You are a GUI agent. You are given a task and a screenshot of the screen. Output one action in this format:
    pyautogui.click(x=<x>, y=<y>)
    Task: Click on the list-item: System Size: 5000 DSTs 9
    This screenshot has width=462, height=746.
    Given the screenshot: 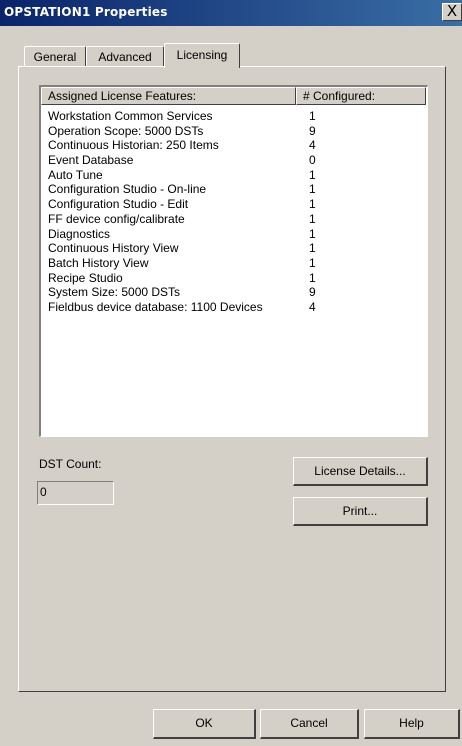 What is the action you would take?
    pyautogui.click(x=233, y=292)
    